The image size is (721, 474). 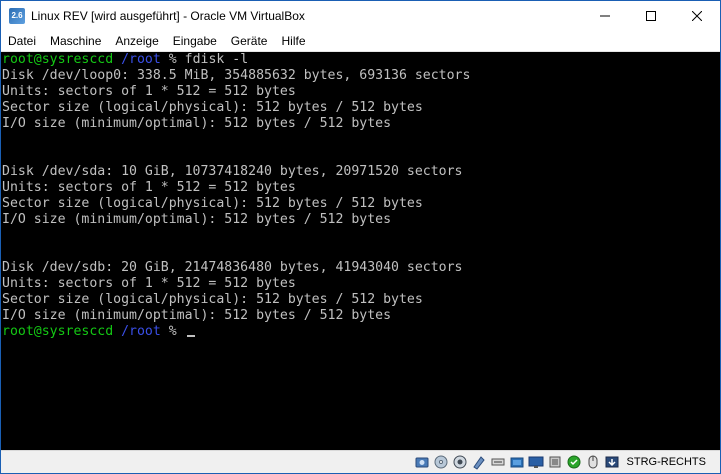 I want to click on menu-geraete: Geräte, so click(x=249, y=41).